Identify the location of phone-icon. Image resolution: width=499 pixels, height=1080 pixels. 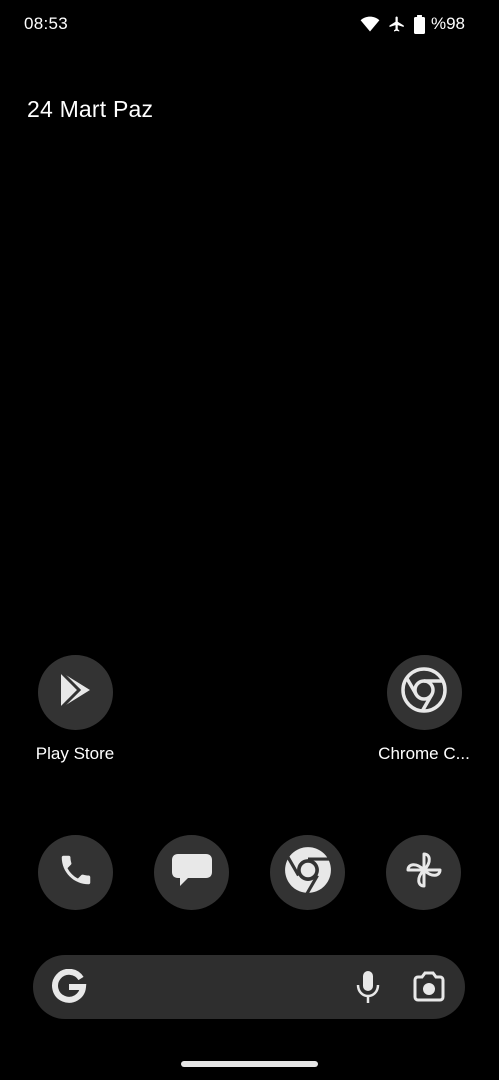
(76, 872).